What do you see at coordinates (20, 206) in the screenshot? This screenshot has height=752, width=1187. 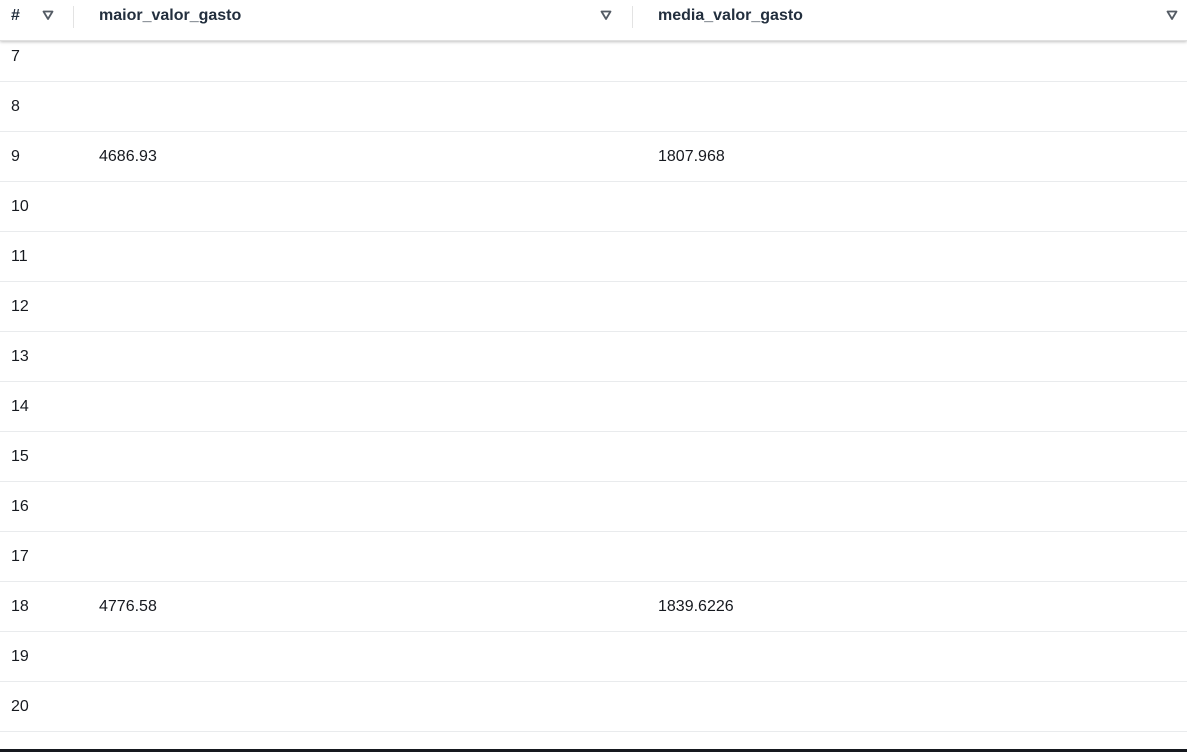 I see `row-index-cell: 10` at bounding box center [20, 206].